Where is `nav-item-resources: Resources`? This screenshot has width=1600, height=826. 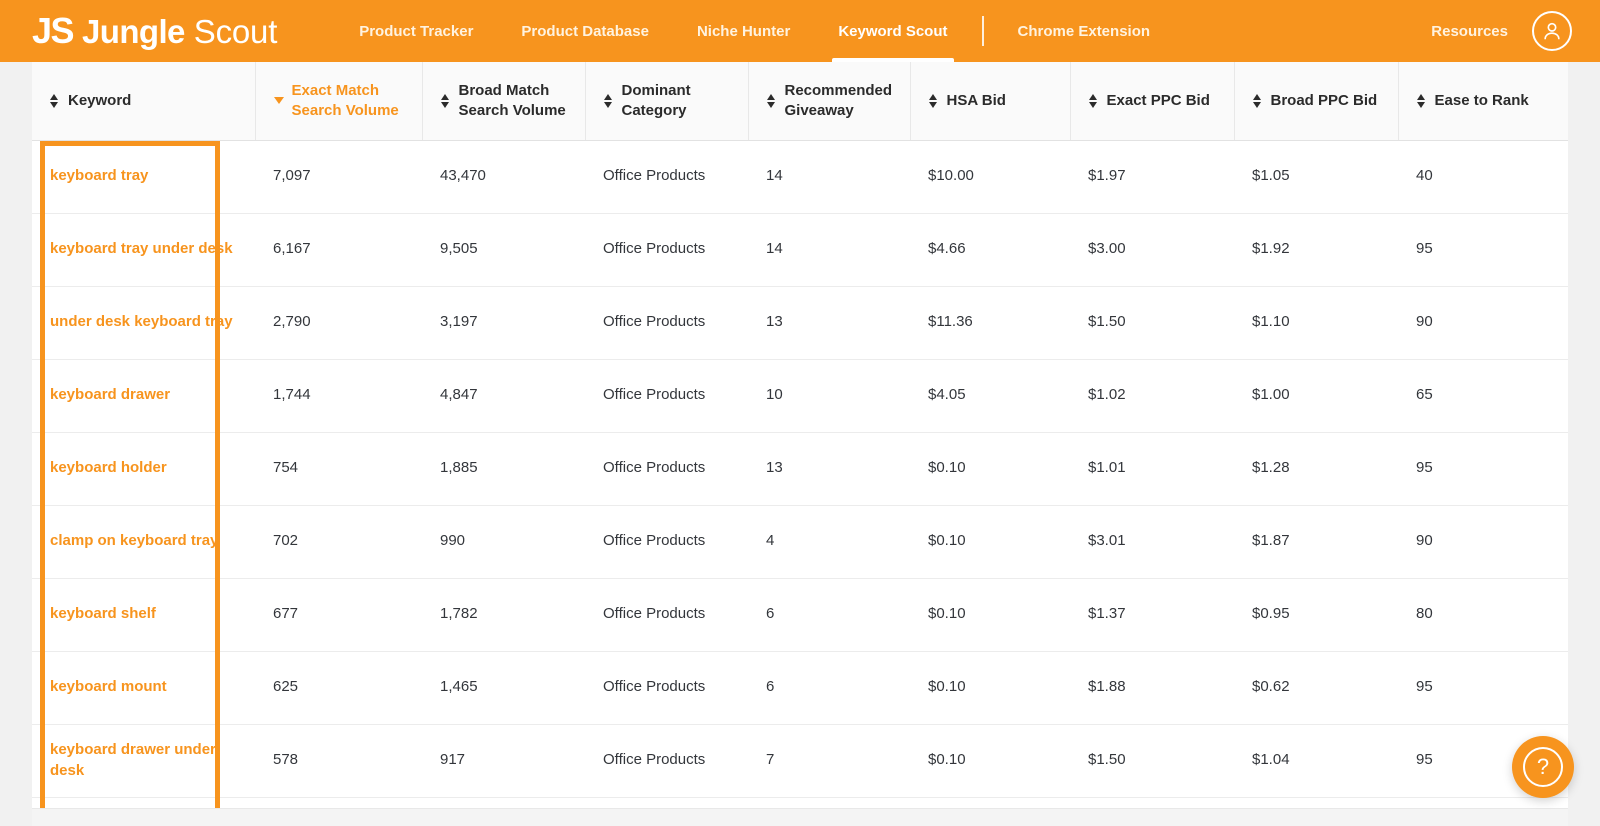 nav-item-resources: Resources is located at coordinates (1469, 31).